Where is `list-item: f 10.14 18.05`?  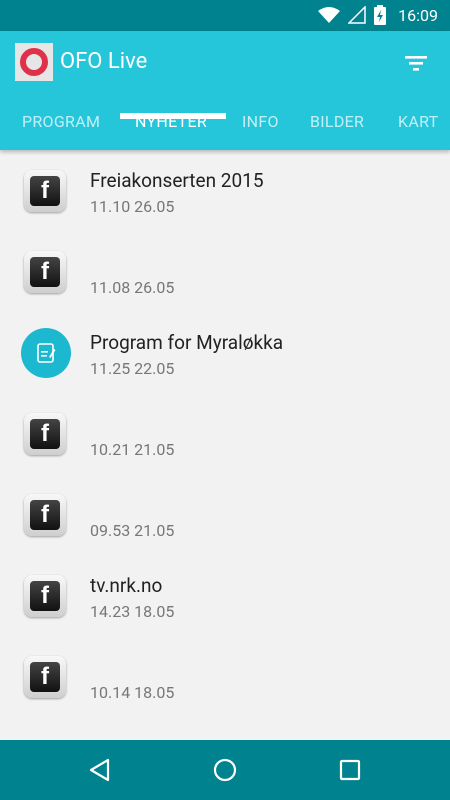
list-item: f 10.14 18.05 is located at coordinates (225, 676).